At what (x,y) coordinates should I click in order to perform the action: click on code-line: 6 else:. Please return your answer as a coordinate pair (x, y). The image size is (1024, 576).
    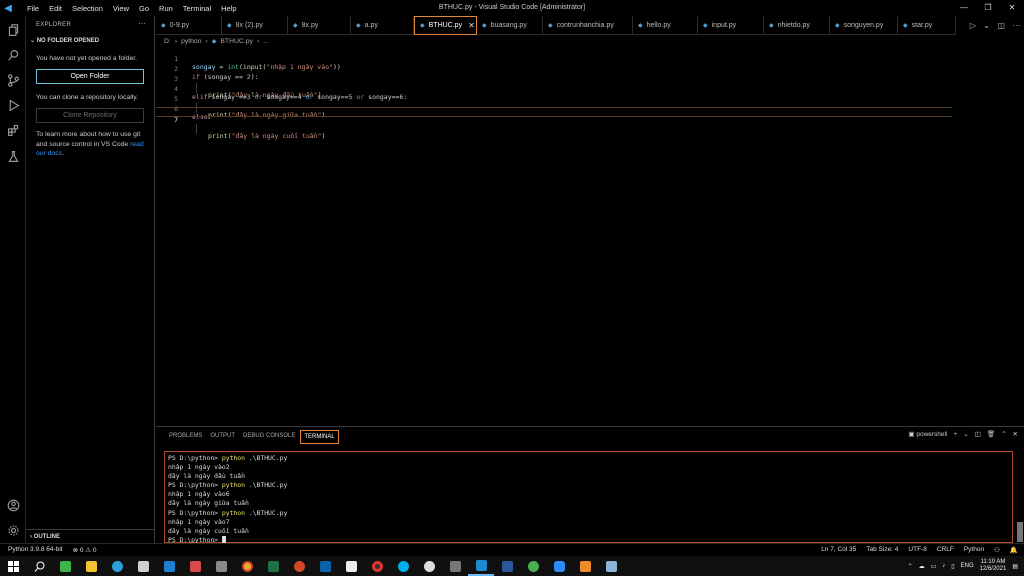
    Looking at the image, I should click on (556, 109).